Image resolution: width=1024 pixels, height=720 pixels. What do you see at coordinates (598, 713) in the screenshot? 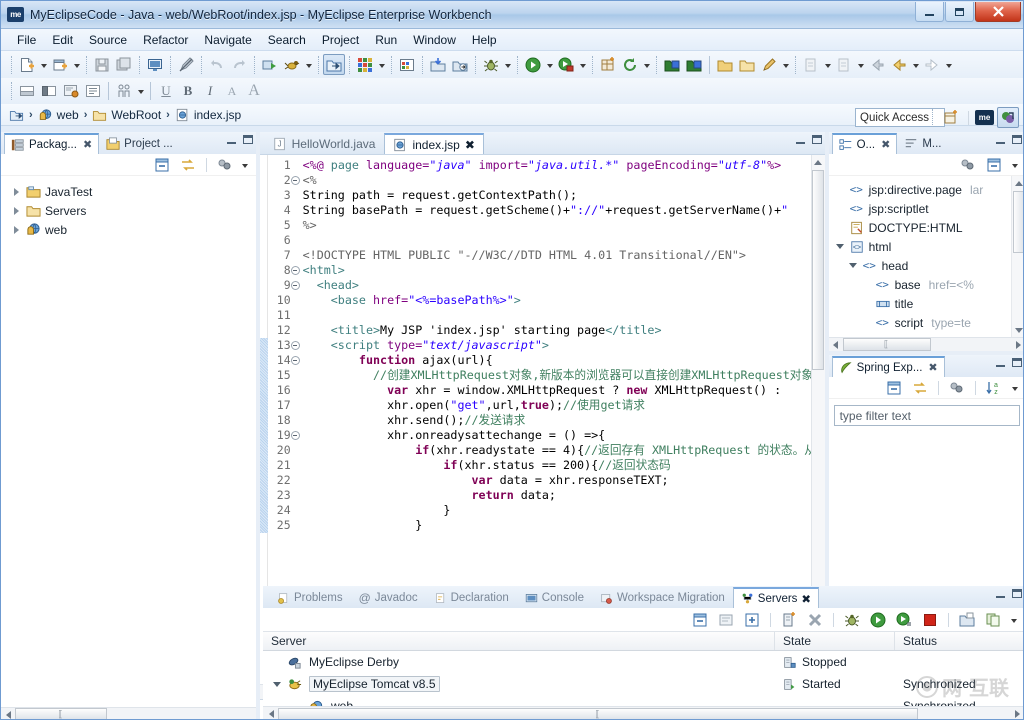
I see `servers-hscroll-thumb: ⟦` at bounding box center [598, 713].